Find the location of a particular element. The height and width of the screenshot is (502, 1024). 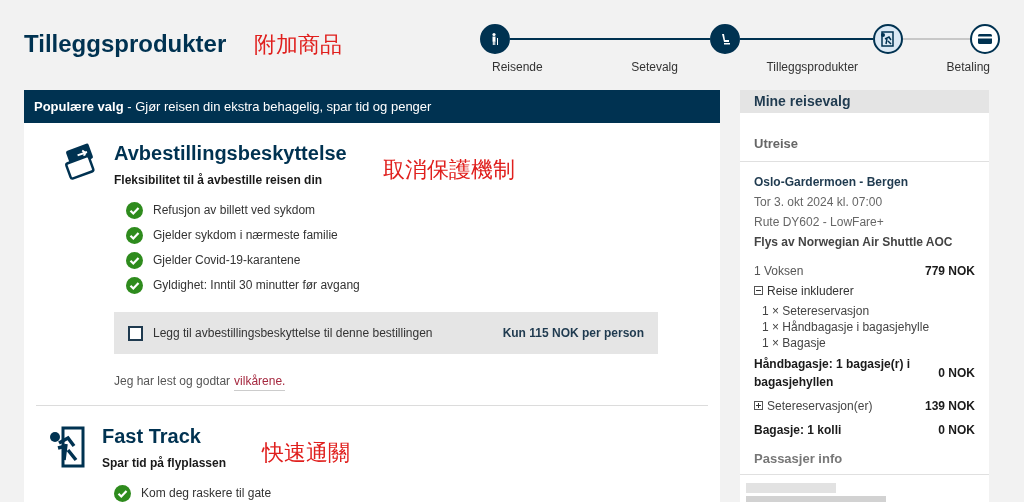

collapse-icon is located at coordinates (758, 290).